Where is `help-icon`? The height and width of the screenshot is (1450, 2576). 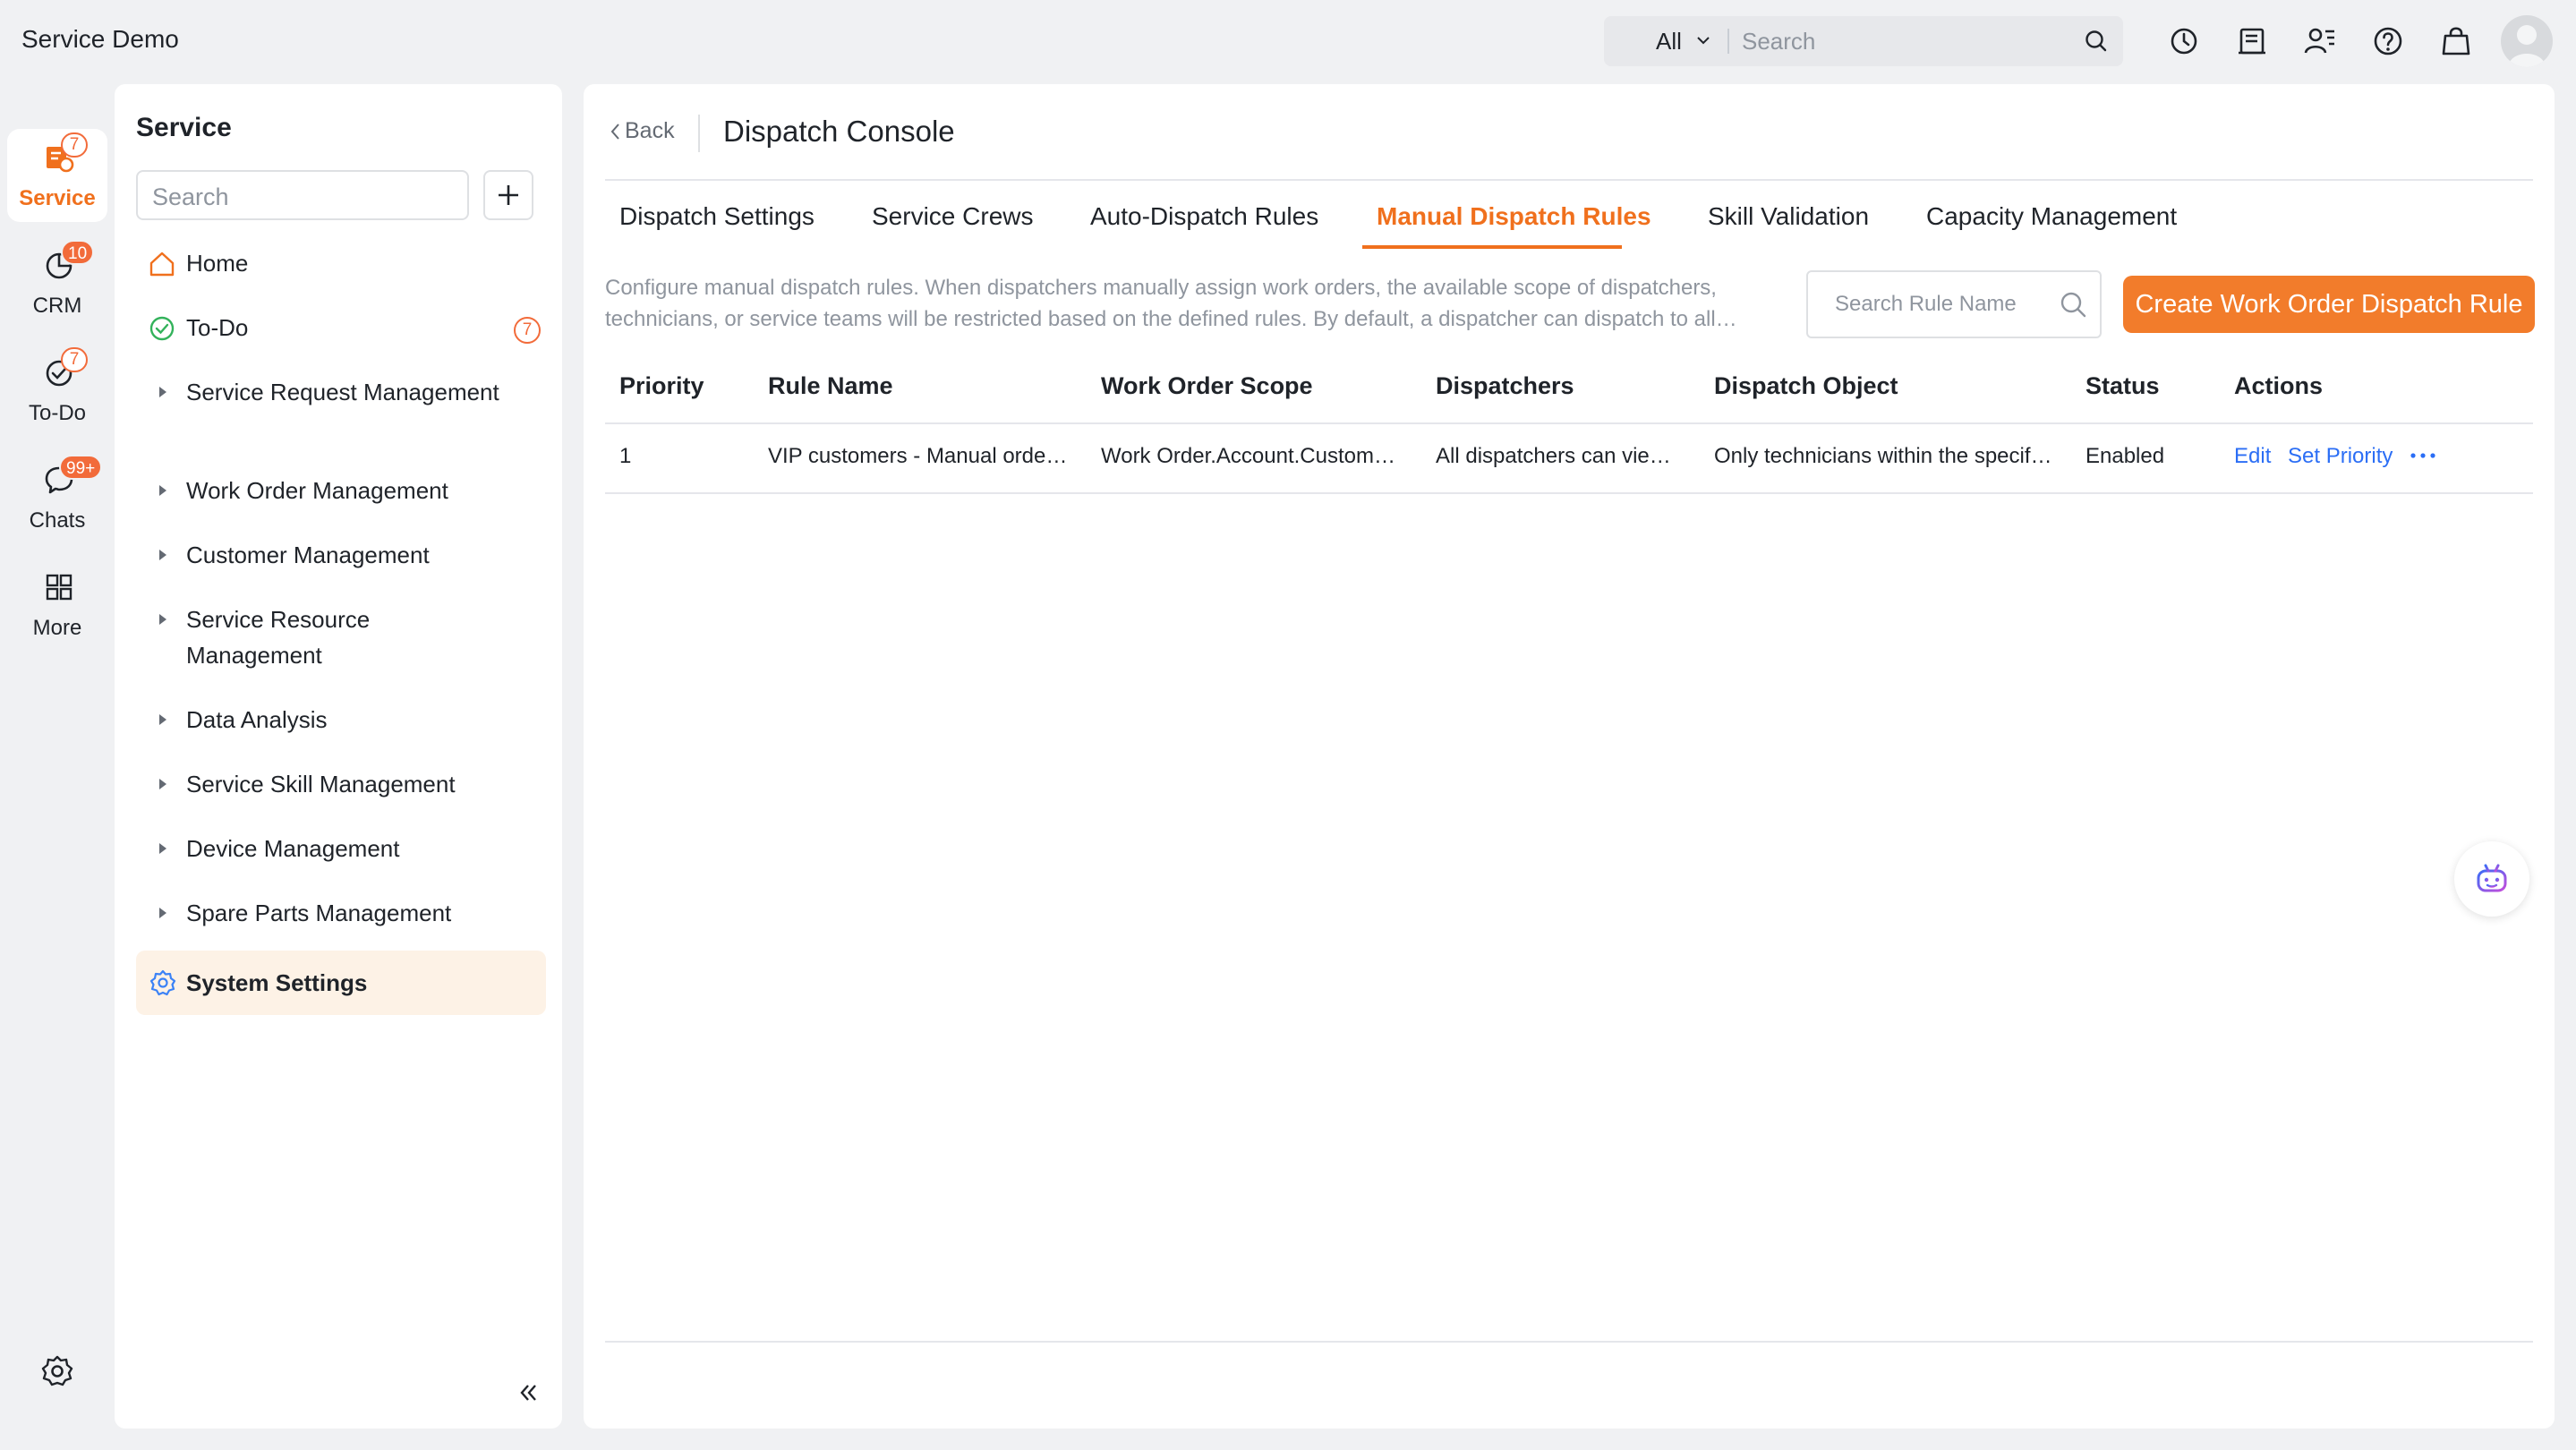
help-icon is located at coordinates (2388, 41).